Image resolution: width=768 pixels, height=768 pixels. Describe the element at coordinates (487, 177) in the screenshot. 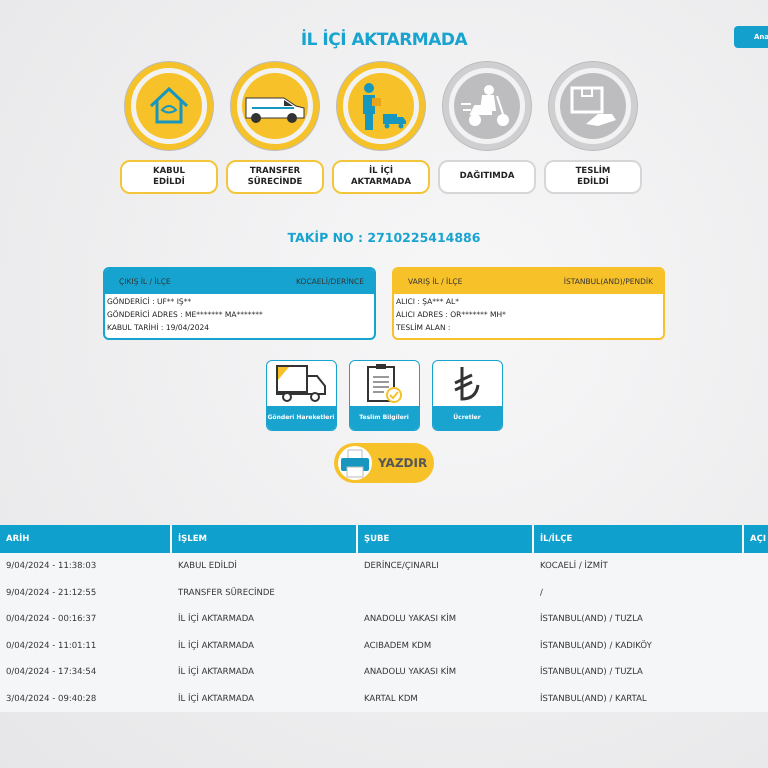

I see `step-label: DAĞITIMDA` at that location.